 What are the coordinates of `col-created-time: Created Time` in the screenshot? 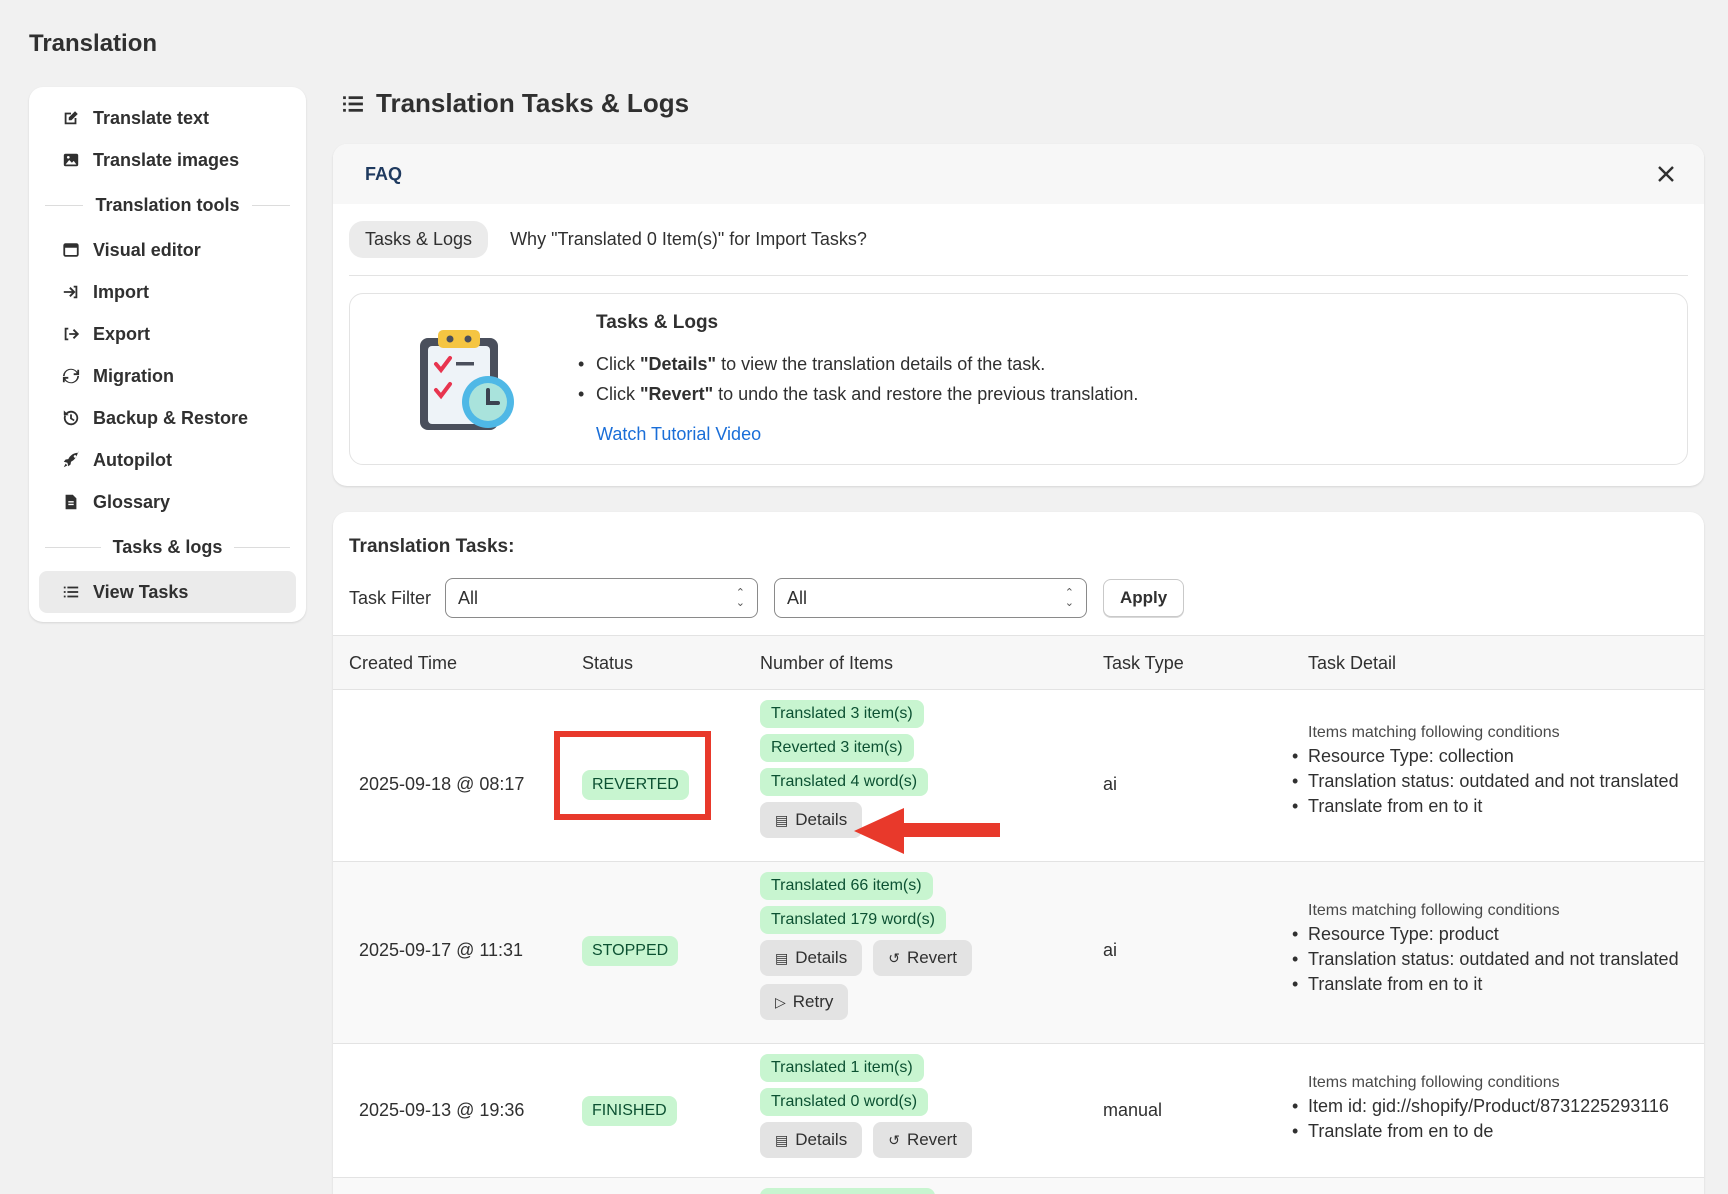 It's located at (403, 663).